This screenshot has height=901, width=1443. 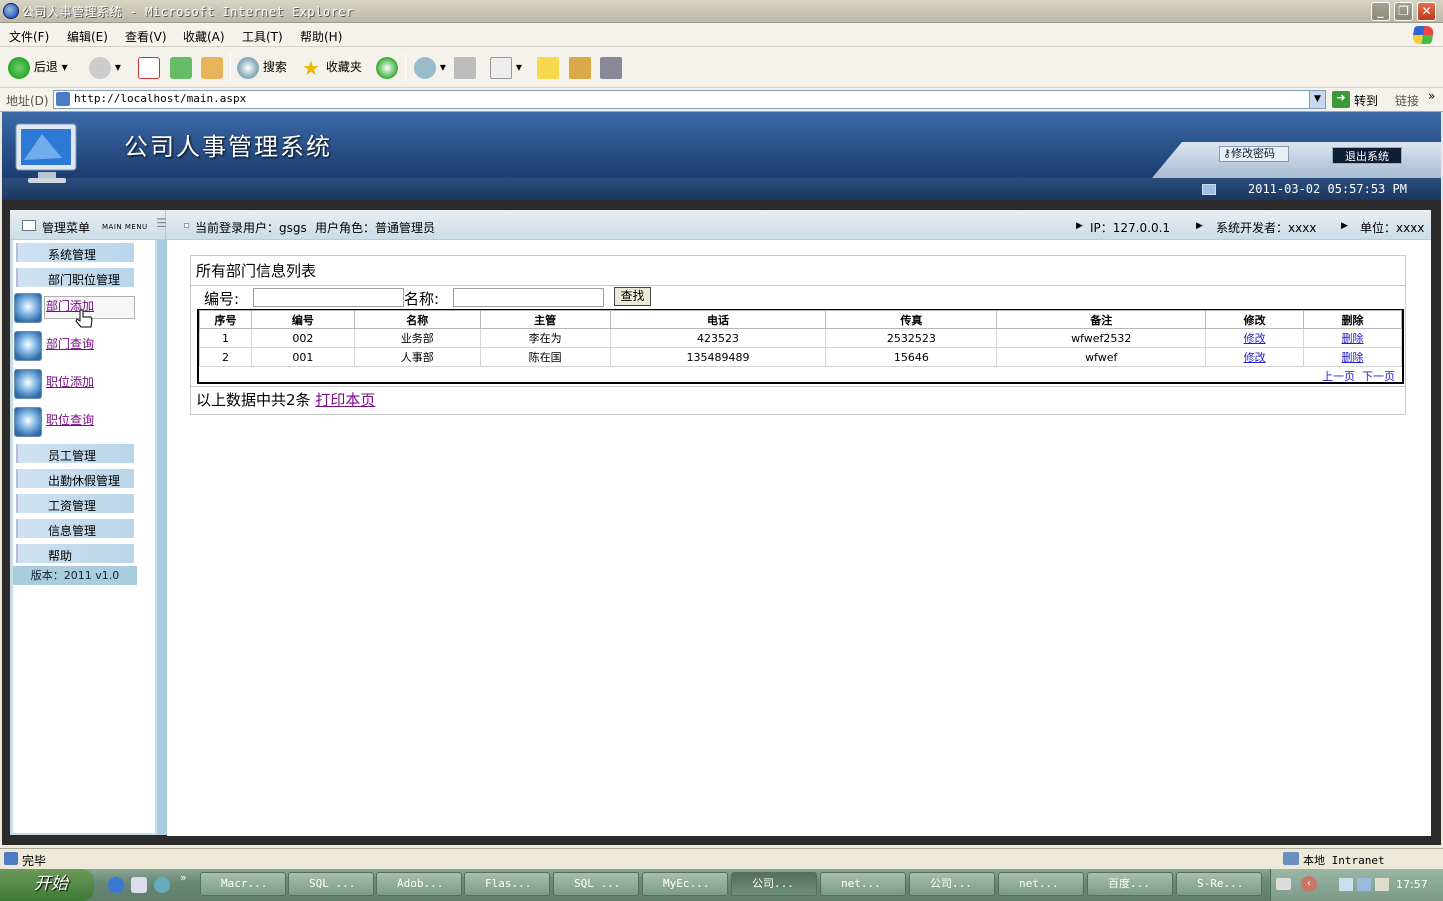 I want to click on history-button, so click(x=387, y=67).